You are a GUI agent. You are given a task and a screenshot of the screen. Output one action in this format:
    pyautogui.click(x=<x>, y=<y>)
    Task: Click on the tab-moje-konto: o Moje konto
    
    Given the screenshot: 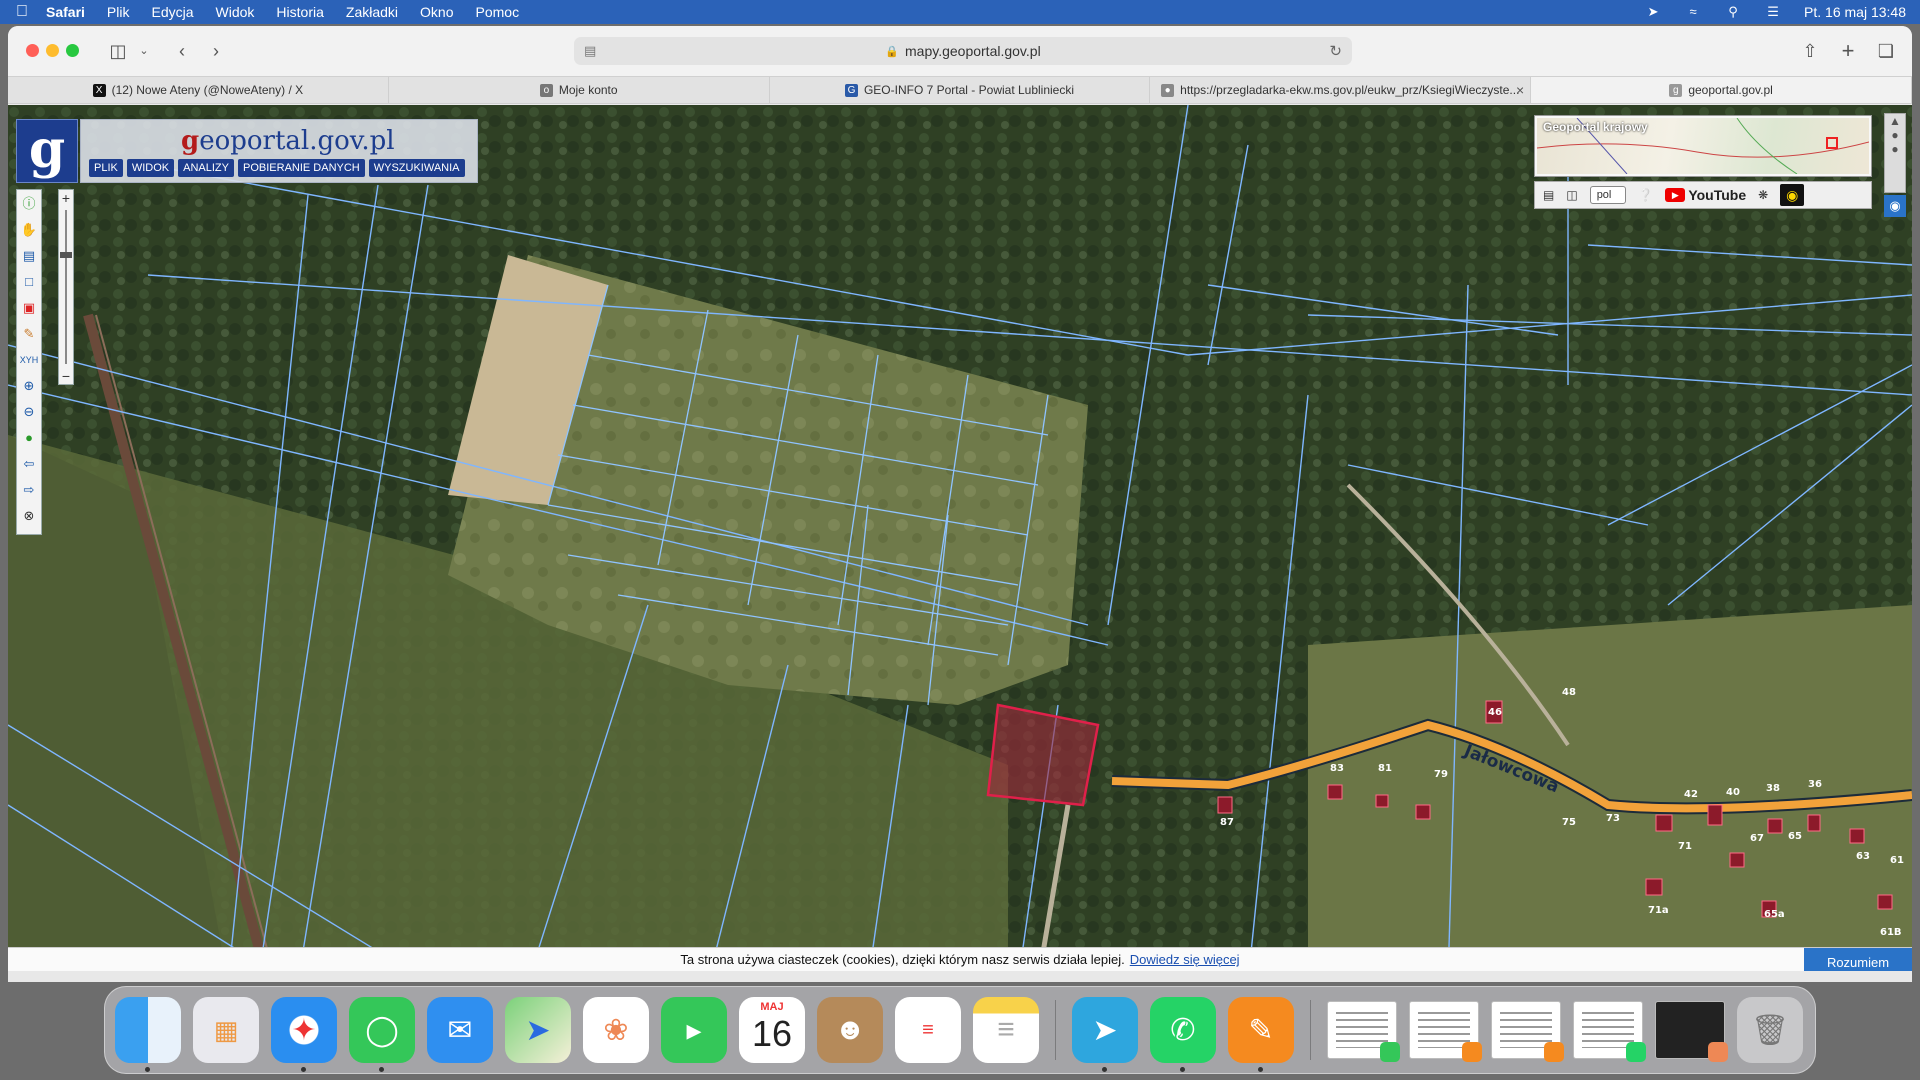 What is the action you would take?
    pyautogui.click(x=579, y=90)
    